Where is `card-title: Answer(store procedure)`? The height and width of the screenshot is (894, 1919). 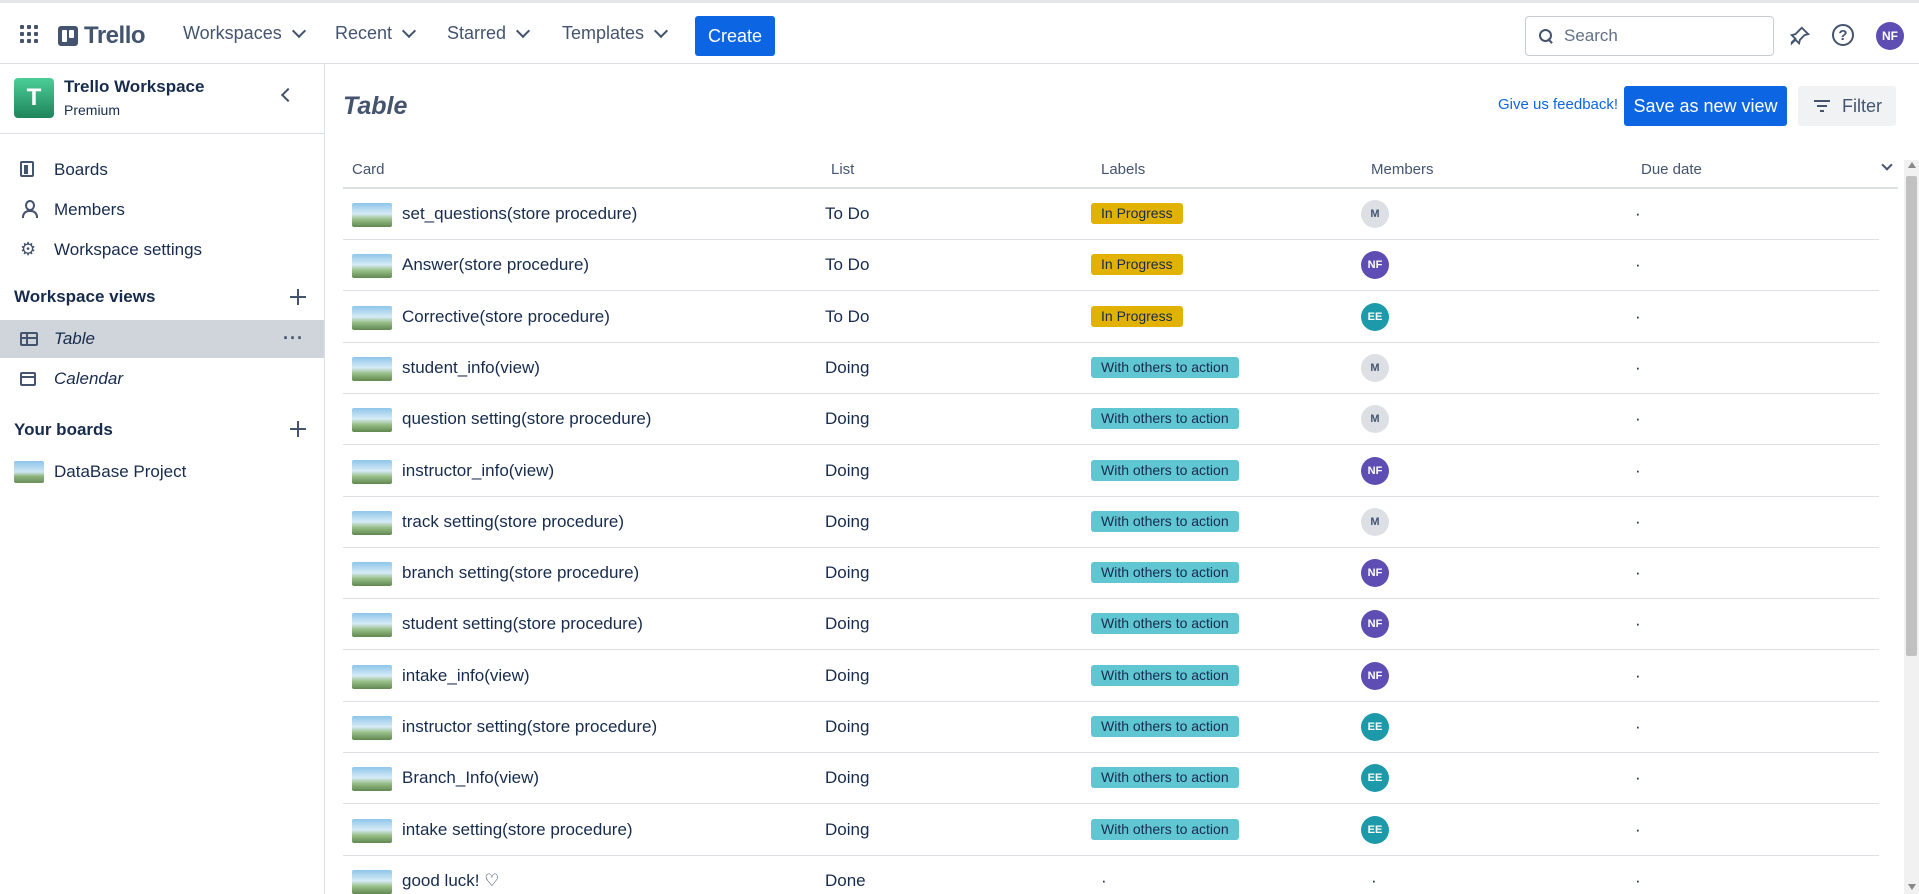
card-title: Answer(store procedure) is located at coordinates (495, 265).